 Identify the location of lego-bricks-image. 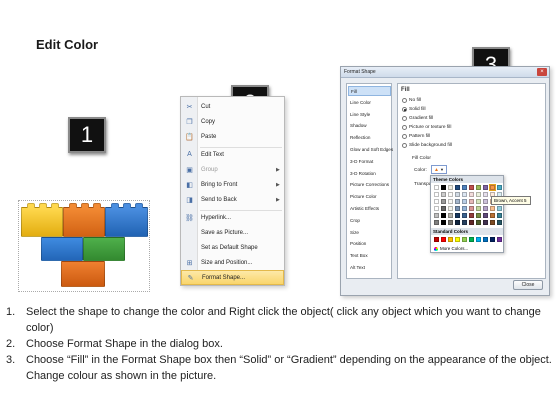
(84, 246).